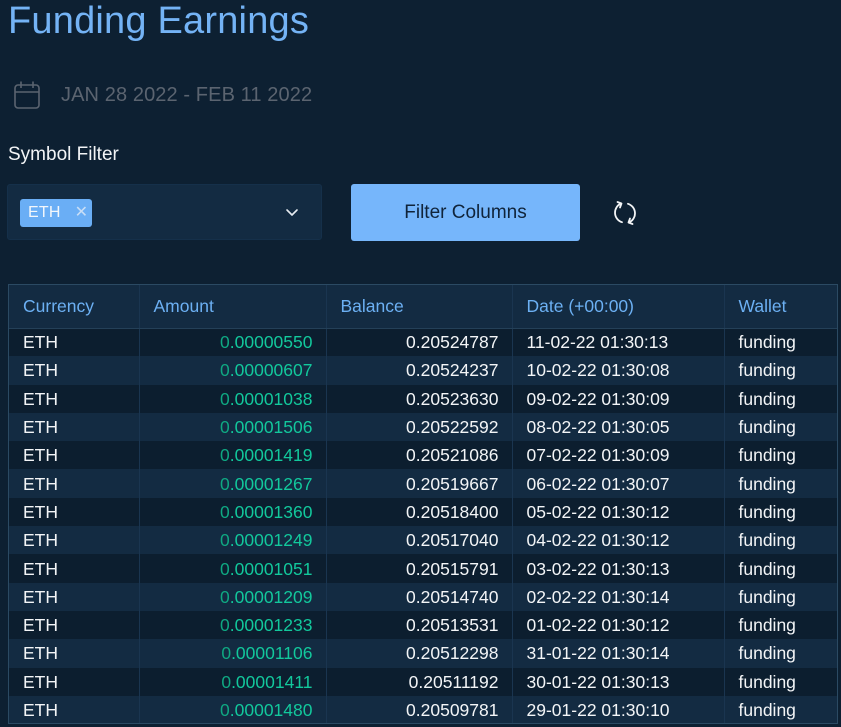  What do you see at coordinates (618, 625) in the screenshot?
I see `cell-date: 01-02-22 01:30:12` at bounding box center [618, 625].